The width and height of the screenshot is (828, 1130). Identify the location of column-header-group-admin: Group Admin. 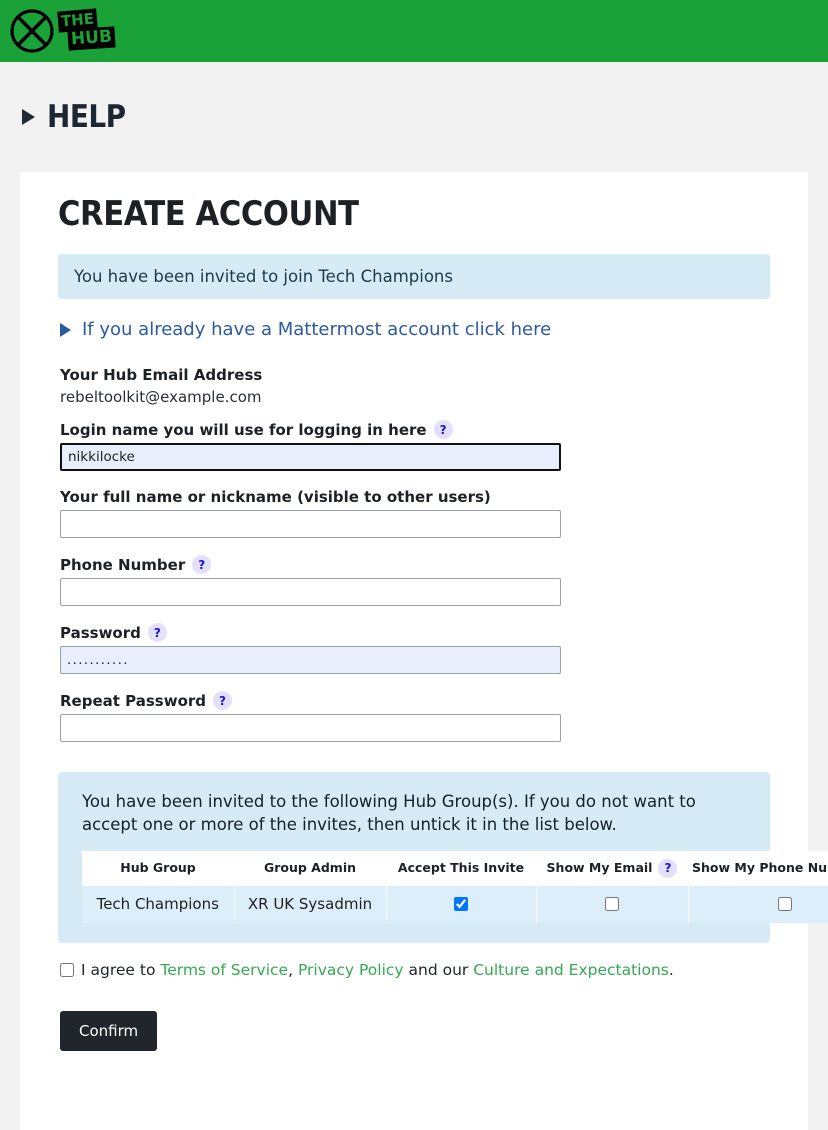
(310, 868).